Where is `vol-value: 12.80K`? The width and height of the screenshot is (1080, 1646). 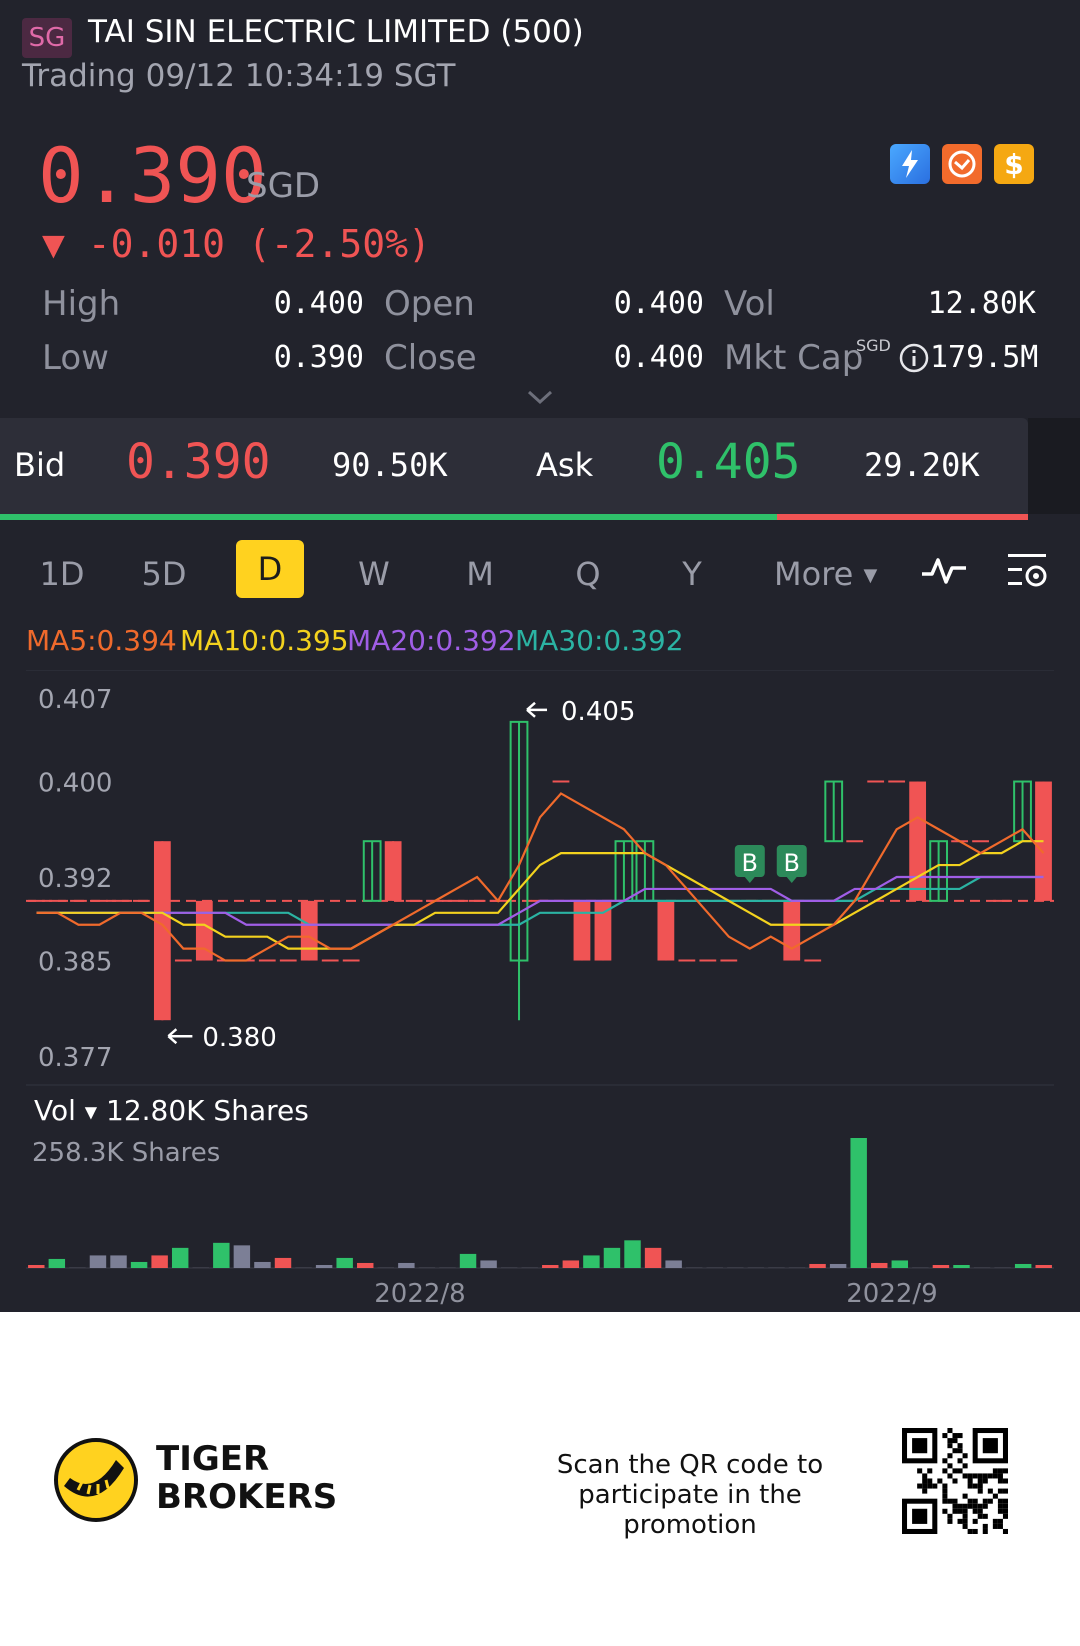 vol-value: 12.80K is located at coordinates (981, 303).